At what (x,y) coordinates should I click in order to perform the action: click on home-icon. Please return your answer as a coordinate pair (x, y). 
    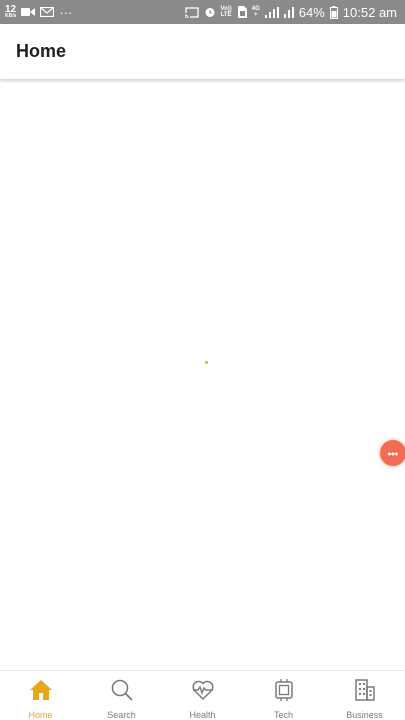
    Looking at the image, I should click on (41, 690).